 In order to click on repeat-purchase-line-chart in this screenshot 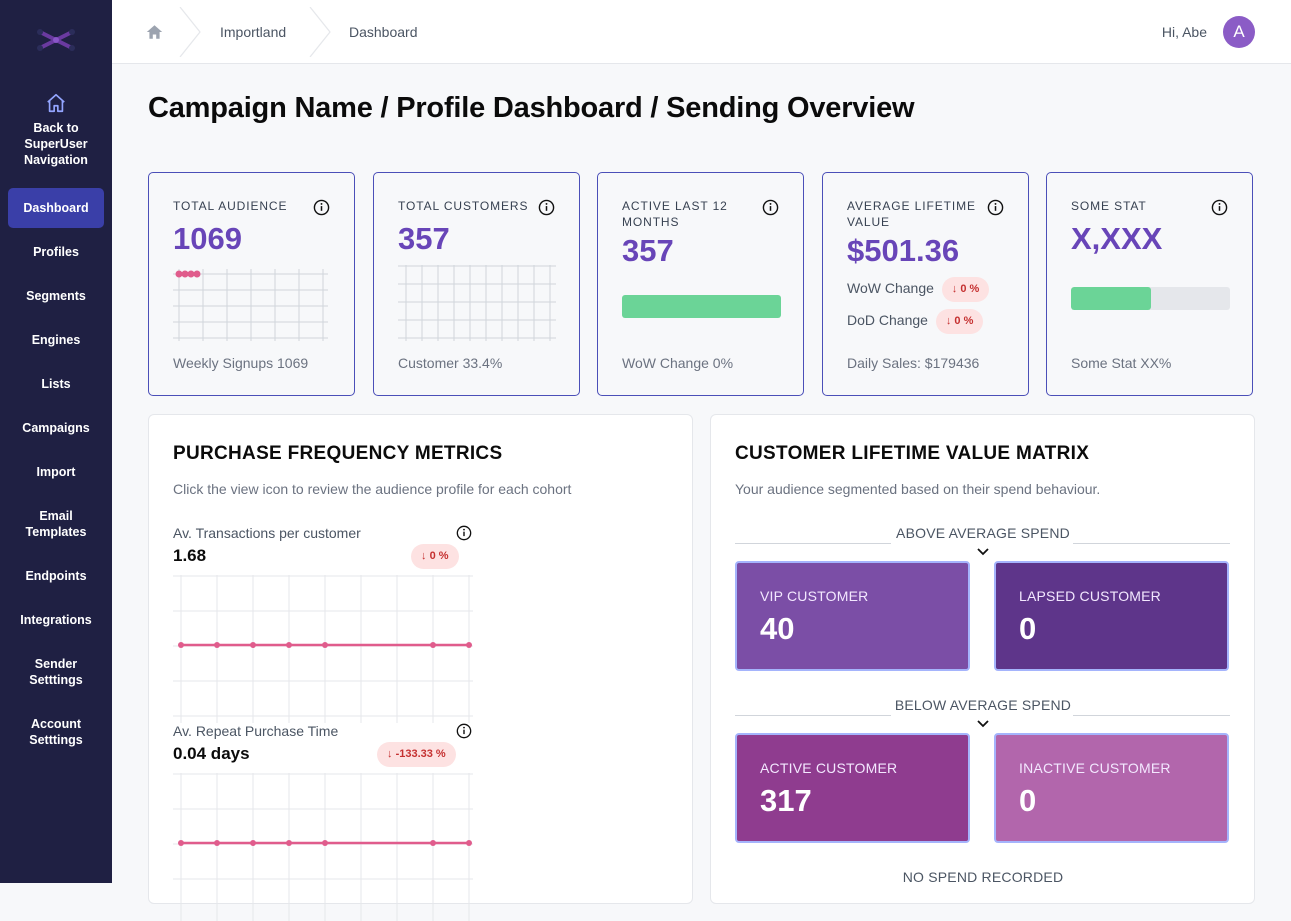, I will do `click(323, 847)`.